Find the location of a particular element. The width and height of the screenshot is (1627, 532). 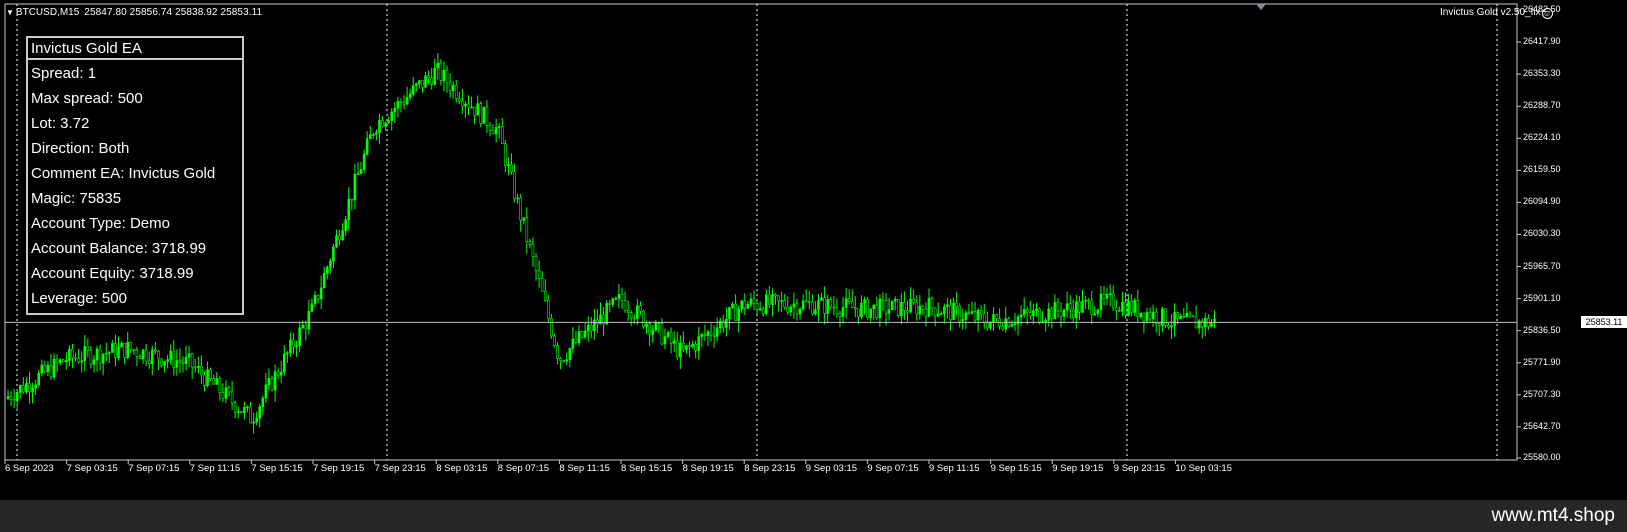

time-tick-label: 8 Sep 03:15 is located at coordinates (462, 468).